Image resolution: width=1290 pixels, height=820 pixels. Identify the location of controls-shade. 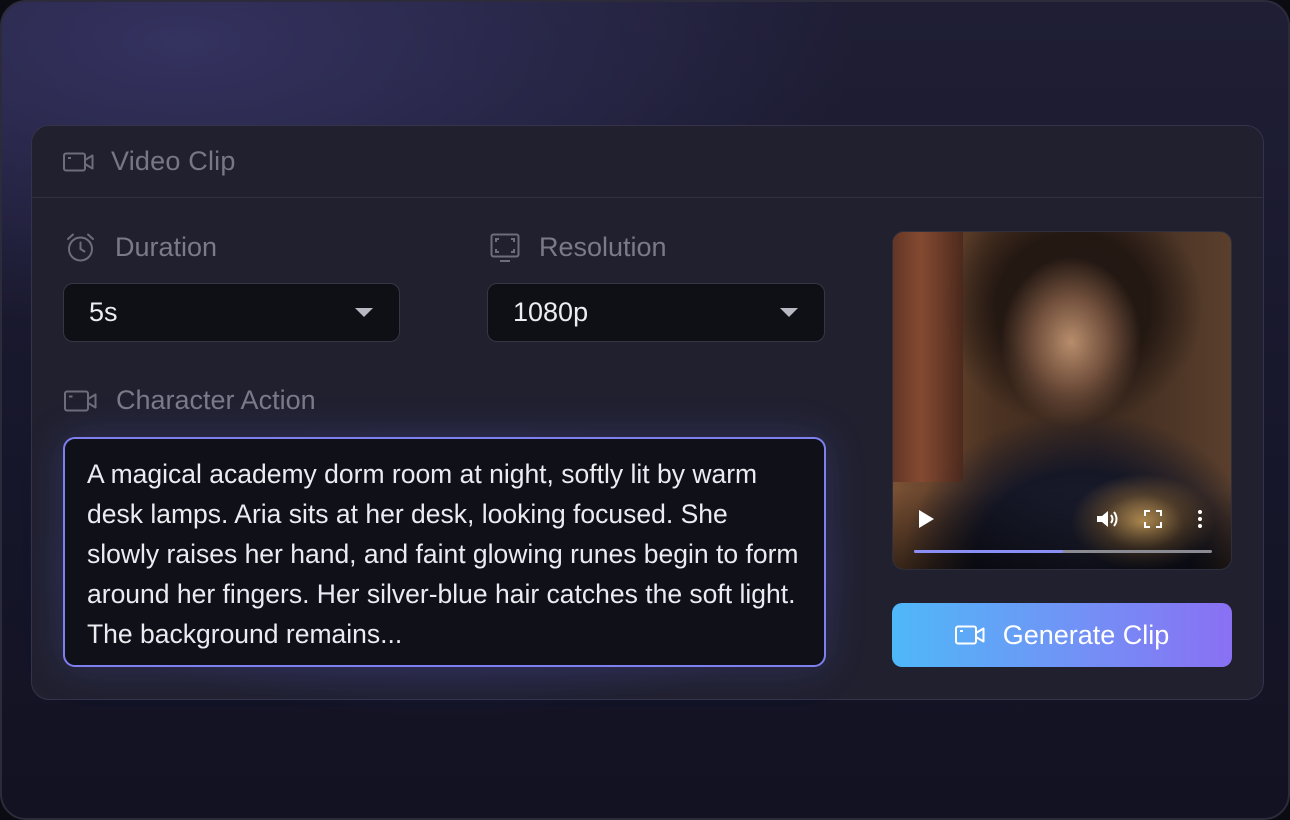
(1062, 529).